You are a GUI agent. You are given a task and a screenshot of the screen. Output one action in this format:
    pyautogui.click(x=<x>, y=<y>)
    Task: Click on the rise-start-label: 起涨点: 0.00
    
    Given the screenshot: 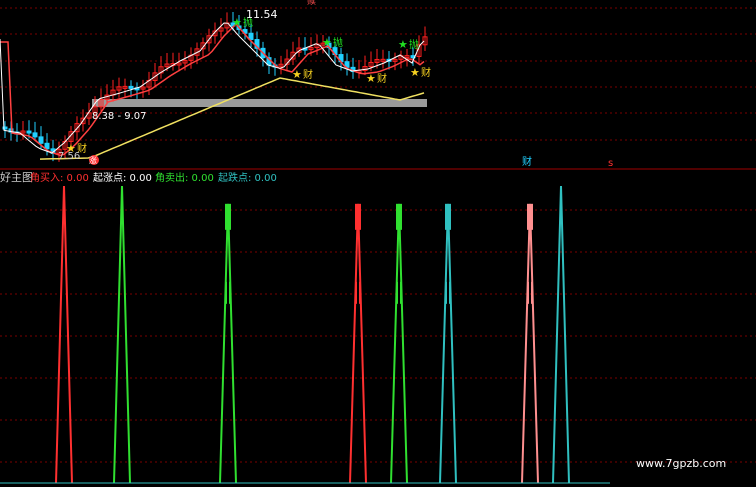 What is the action you would take?
    pyautogui.click(x=122, y=178)
    